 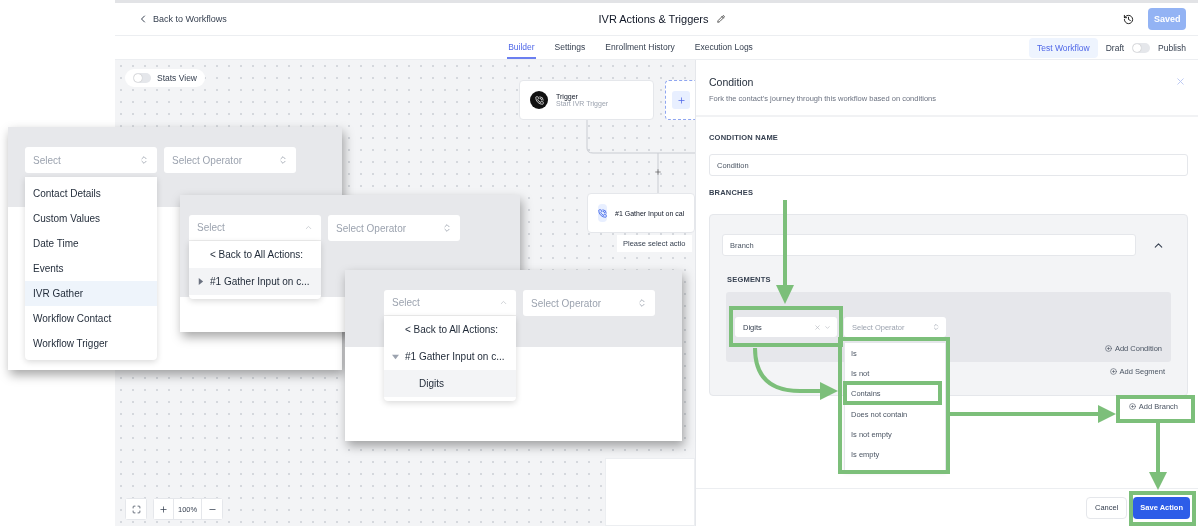 I want to click on draft-label: Draft, so click(x=1115, y=47).